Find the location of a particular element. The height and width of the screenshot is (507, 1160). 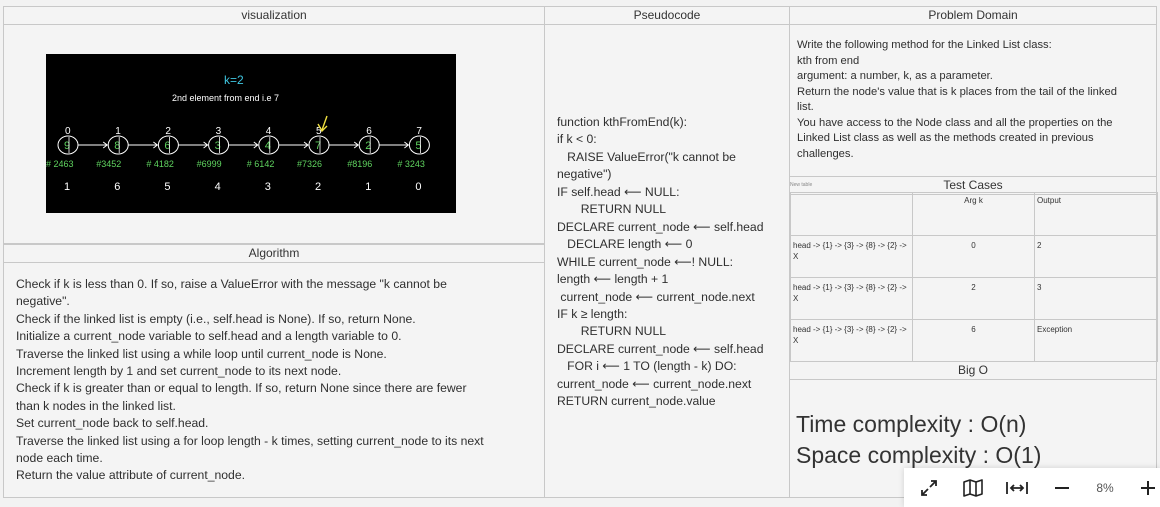

node-address: # 2463 is located at coordinates (60, 164).